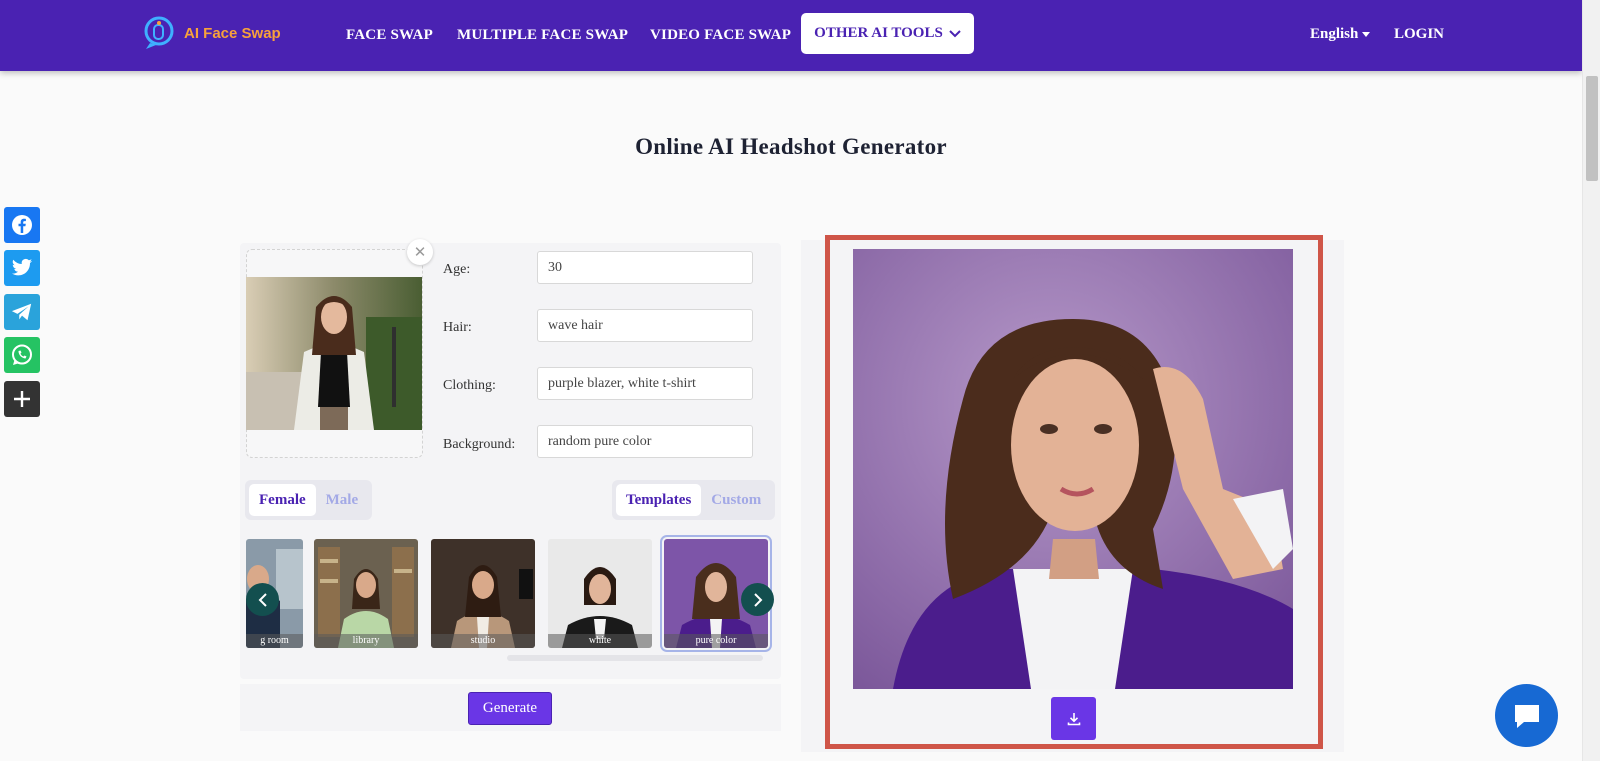 This screenshot has width=1600, height=761. Describe the element at coordinates (366, 641) in the screenshot. I see `template-caption: library` at that location.